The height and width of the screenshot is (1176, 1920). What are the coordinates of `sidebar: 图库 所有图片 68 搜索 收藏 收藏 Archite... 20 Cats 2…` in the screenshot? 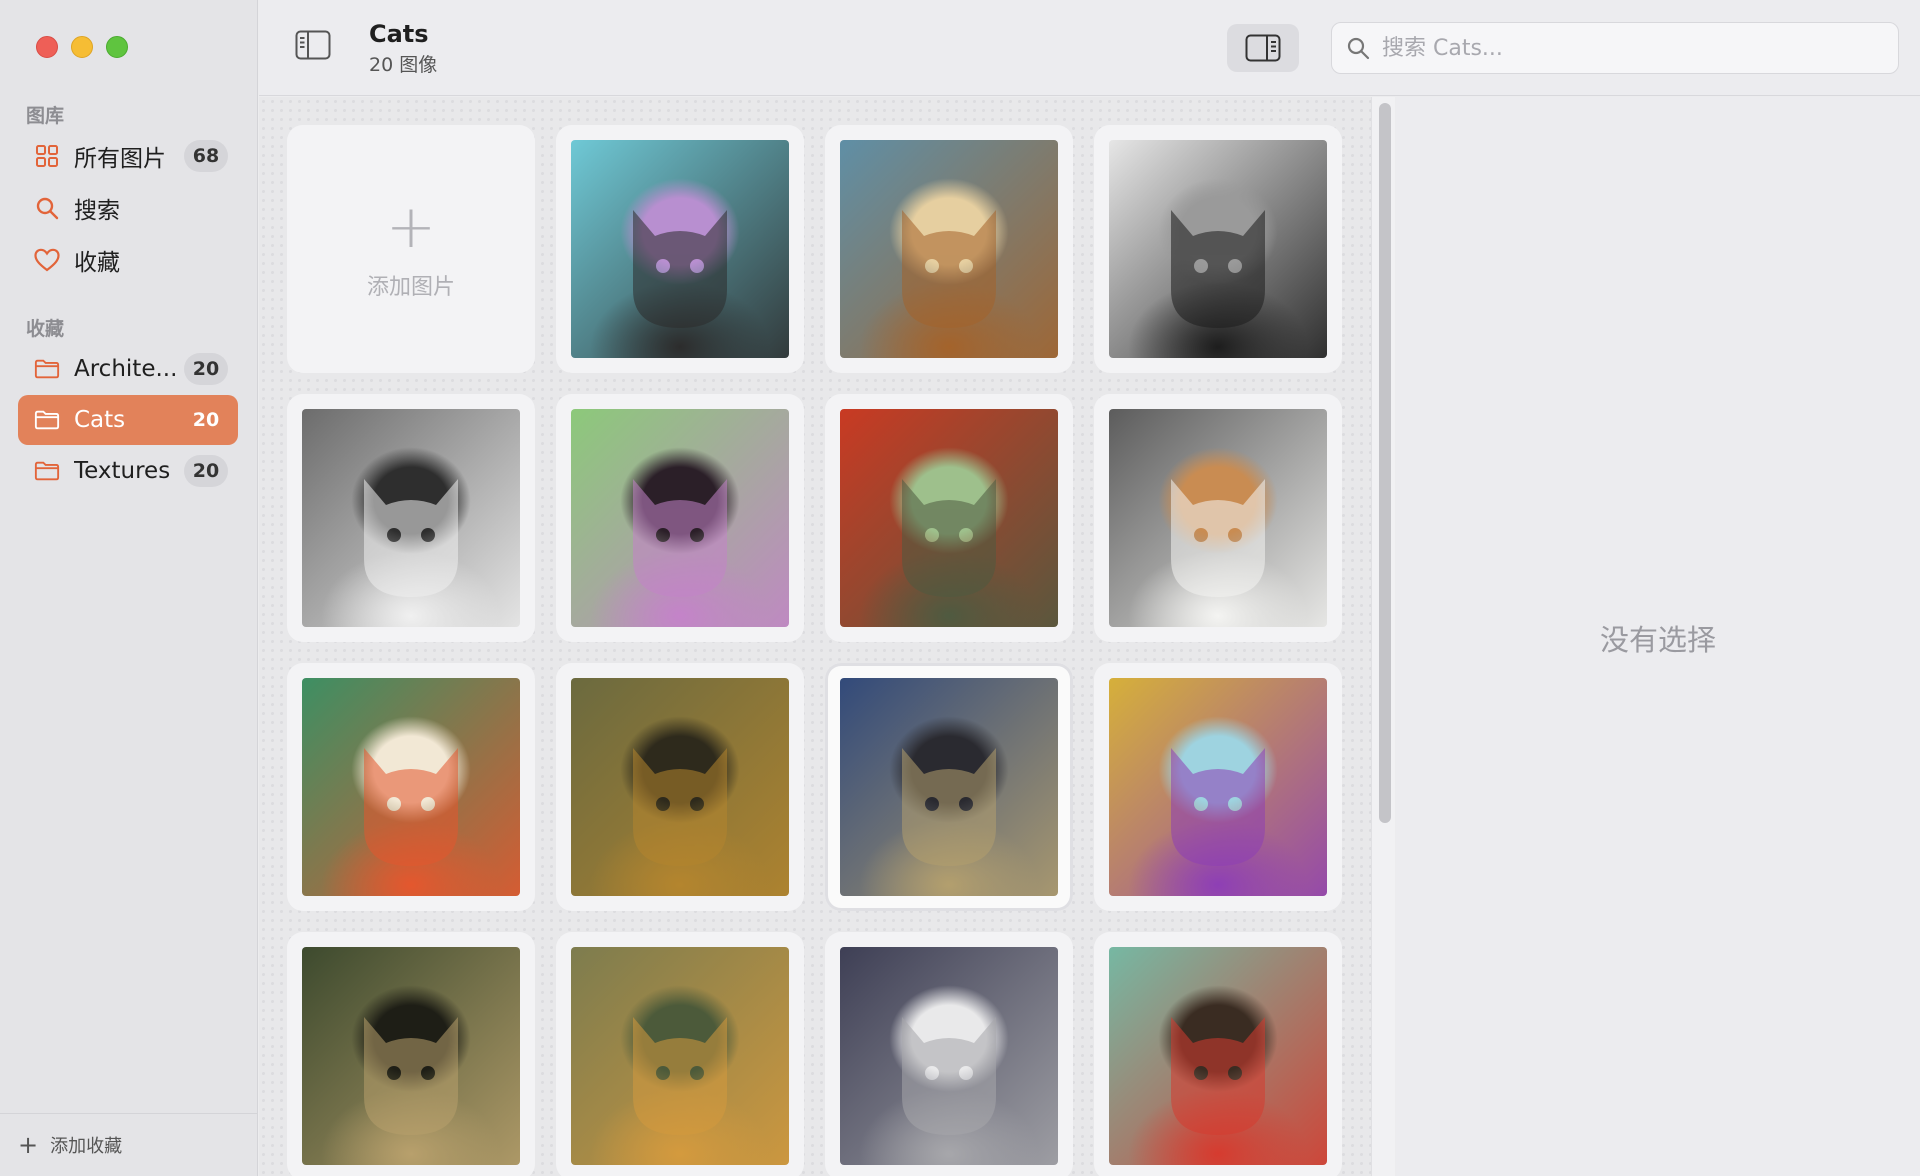 It's located at (129, 588).